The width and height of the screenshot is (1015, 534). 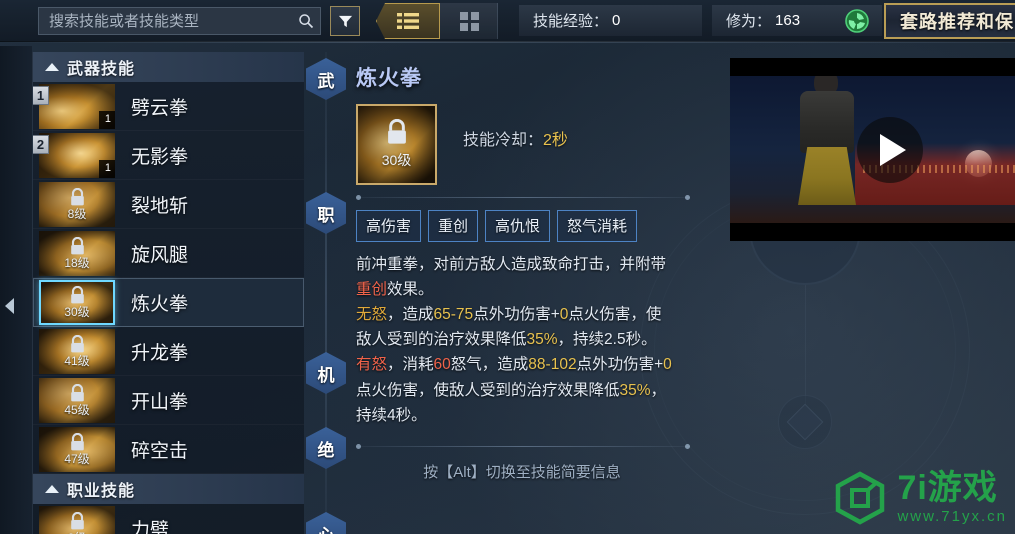 I want to click on category-tab-weapon: 武, so click(x=326, y=79).